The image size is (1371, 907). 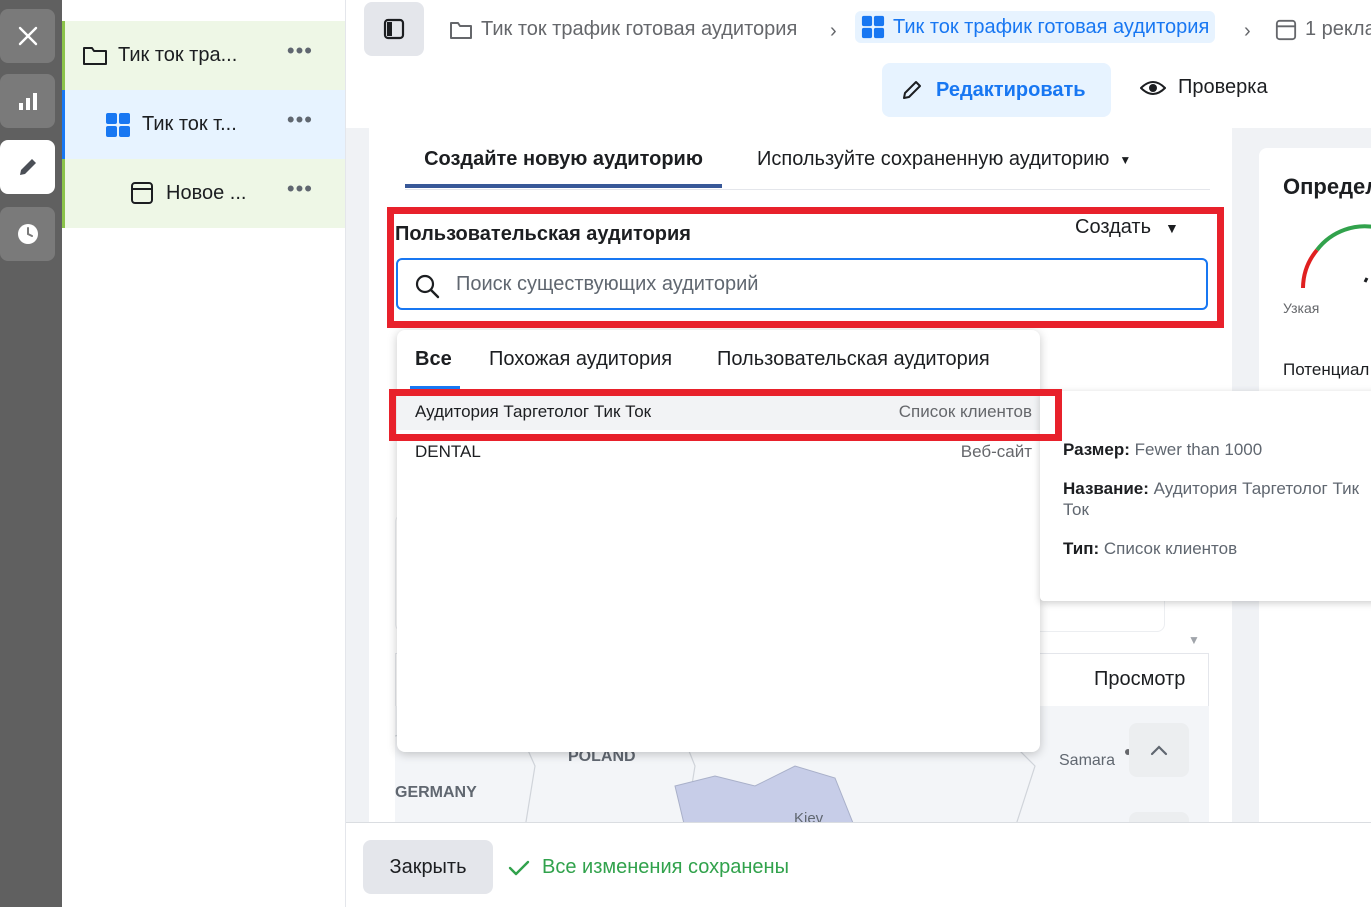 What do you see at coordinates (448, 451) in the screenshot?
I see `audience-option-name: DENTAL` at bounding box center [448, 451].